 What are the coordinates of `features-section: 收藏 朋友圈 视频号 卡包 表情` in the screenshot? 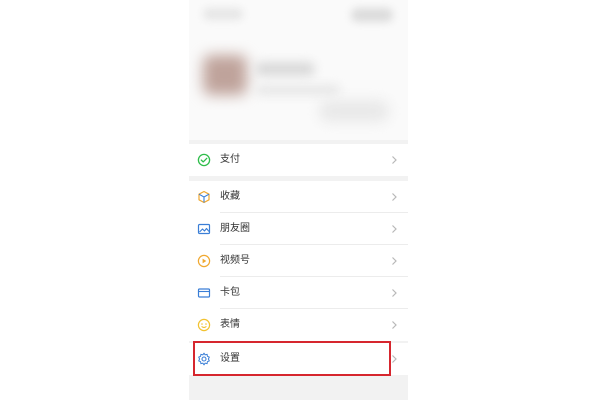 It's located at (298, 261).